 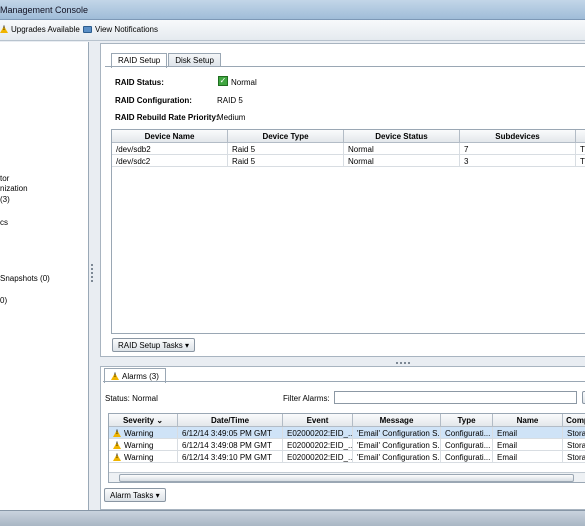 I want to click on column-header-severity: Severity ⌄, so click(x=143, y=420).